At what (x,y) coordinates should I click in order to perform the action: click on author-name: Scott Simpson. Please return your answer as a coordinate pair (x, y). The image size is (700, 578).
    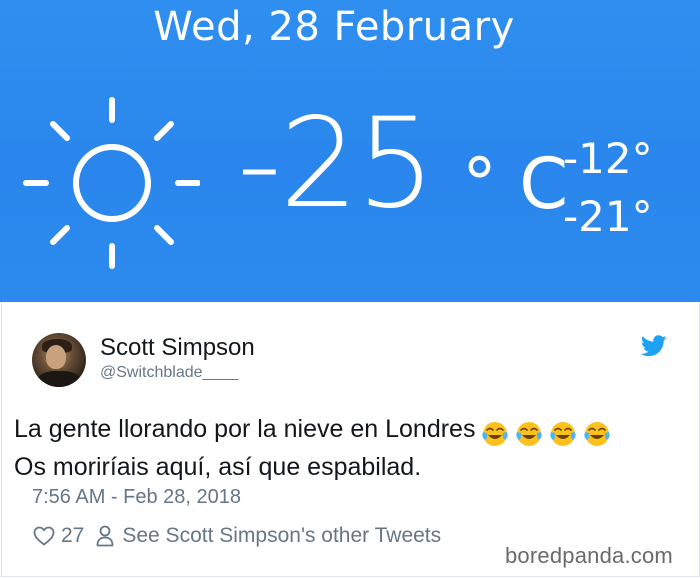
    Looking at the image, I should click on (177, 348).